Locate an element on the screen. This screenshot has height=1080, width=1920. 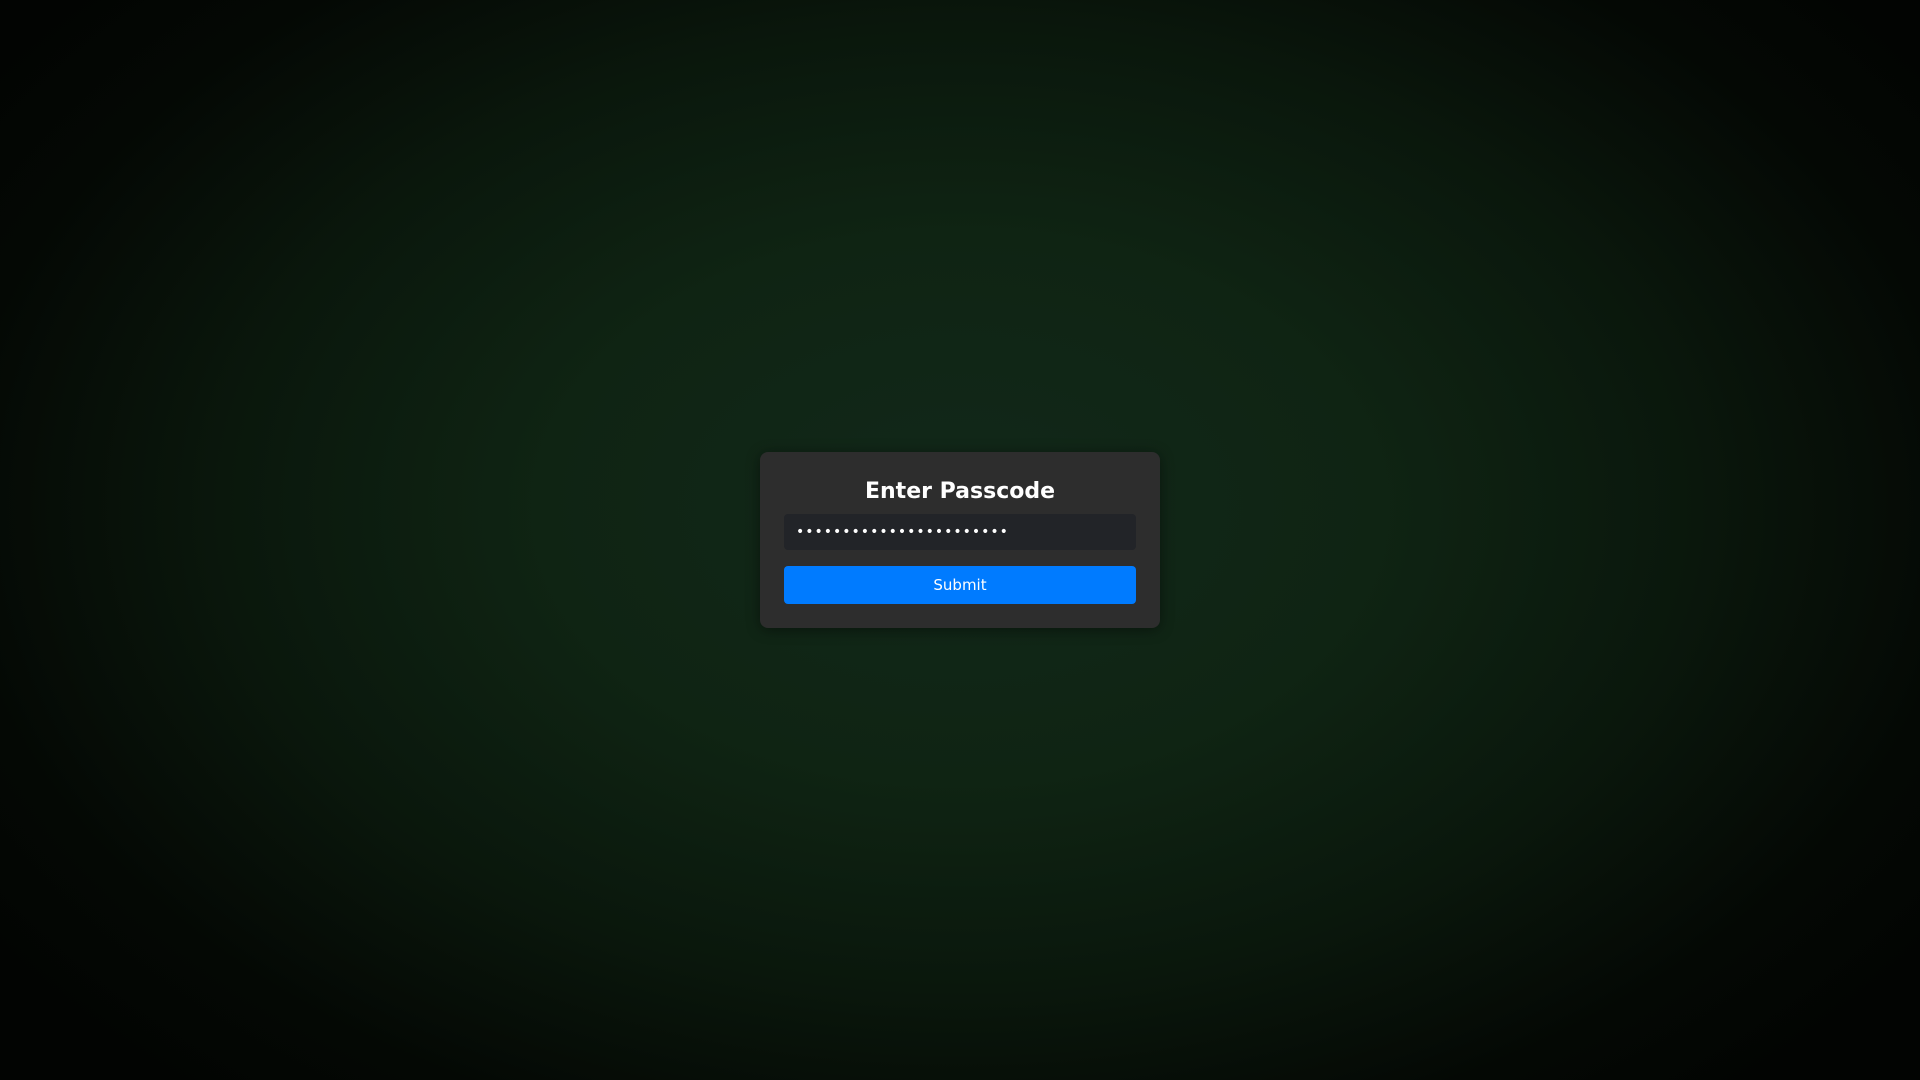
dialog-title: Enter Passcode is located at coordinates (960, 491).